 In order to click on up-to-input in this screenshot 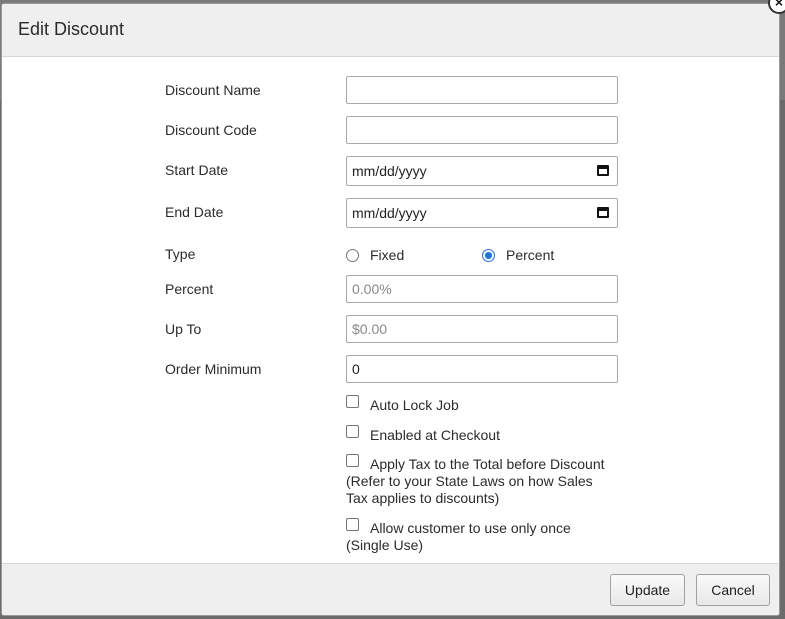, I will do `click(482, 329)`.